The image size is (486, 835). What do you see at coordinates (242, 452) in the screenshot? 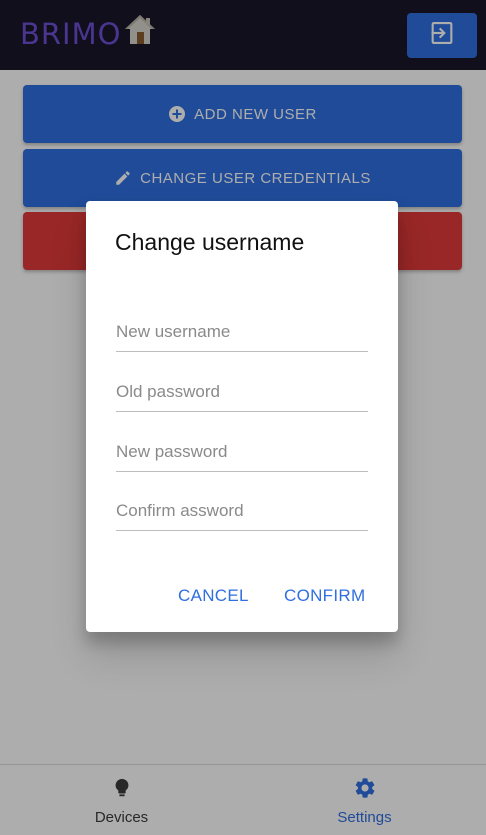
I see `new-password-field` at bounding box center [242, 452].